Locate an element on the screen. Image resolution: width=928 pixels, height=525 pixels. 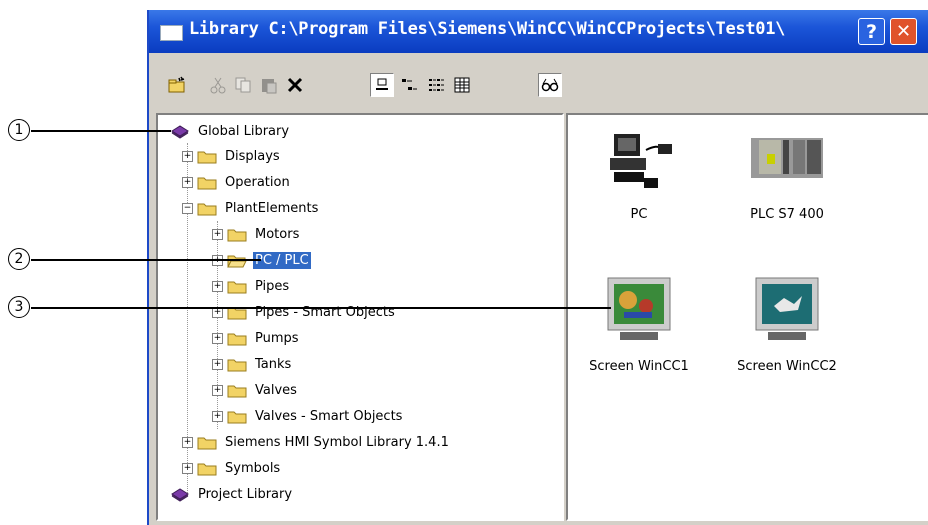
list-icon is located at coordinates (436, 85).